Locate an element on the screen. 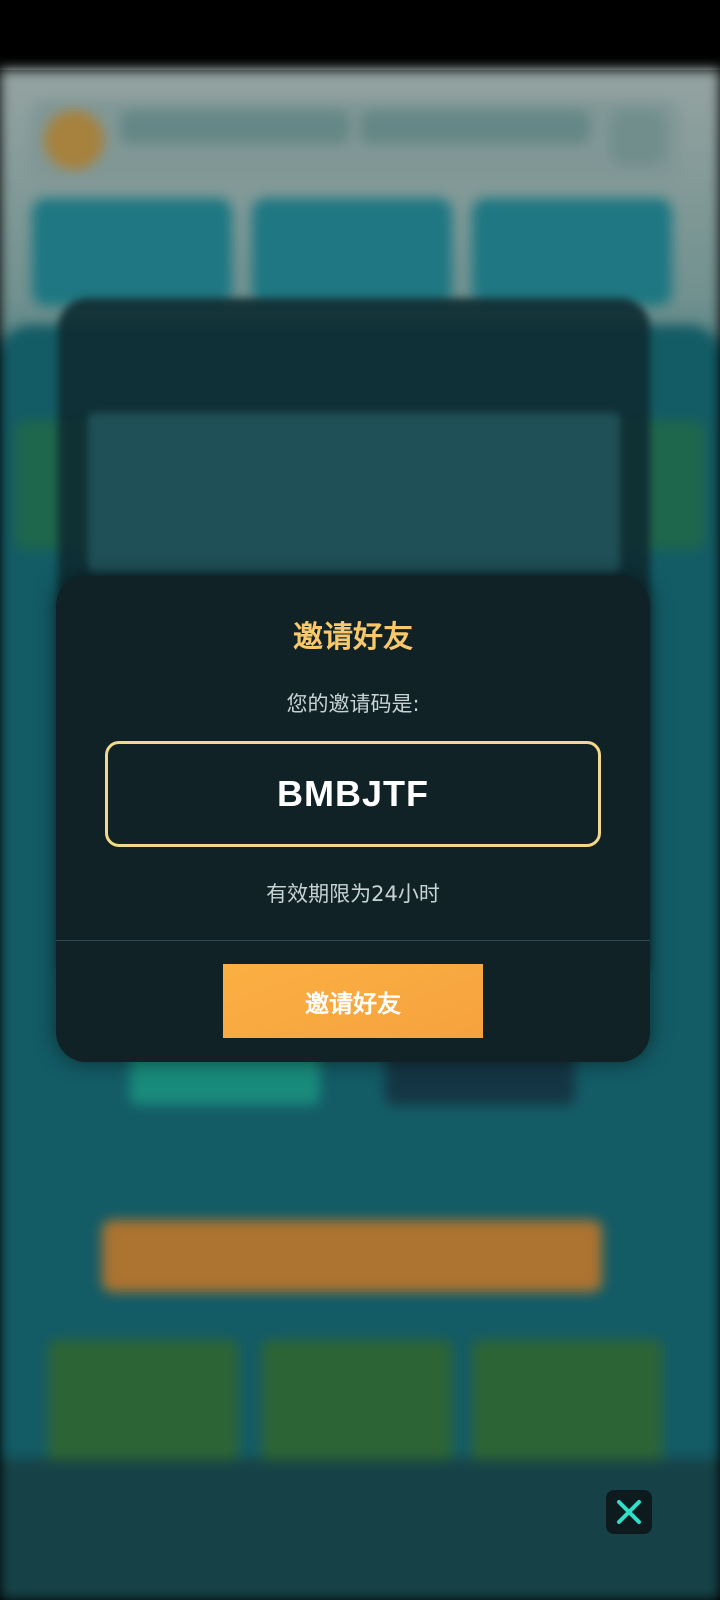 The image size is (720, 1600). invite-code: BMBJTF is located at coordinates (353, 794).